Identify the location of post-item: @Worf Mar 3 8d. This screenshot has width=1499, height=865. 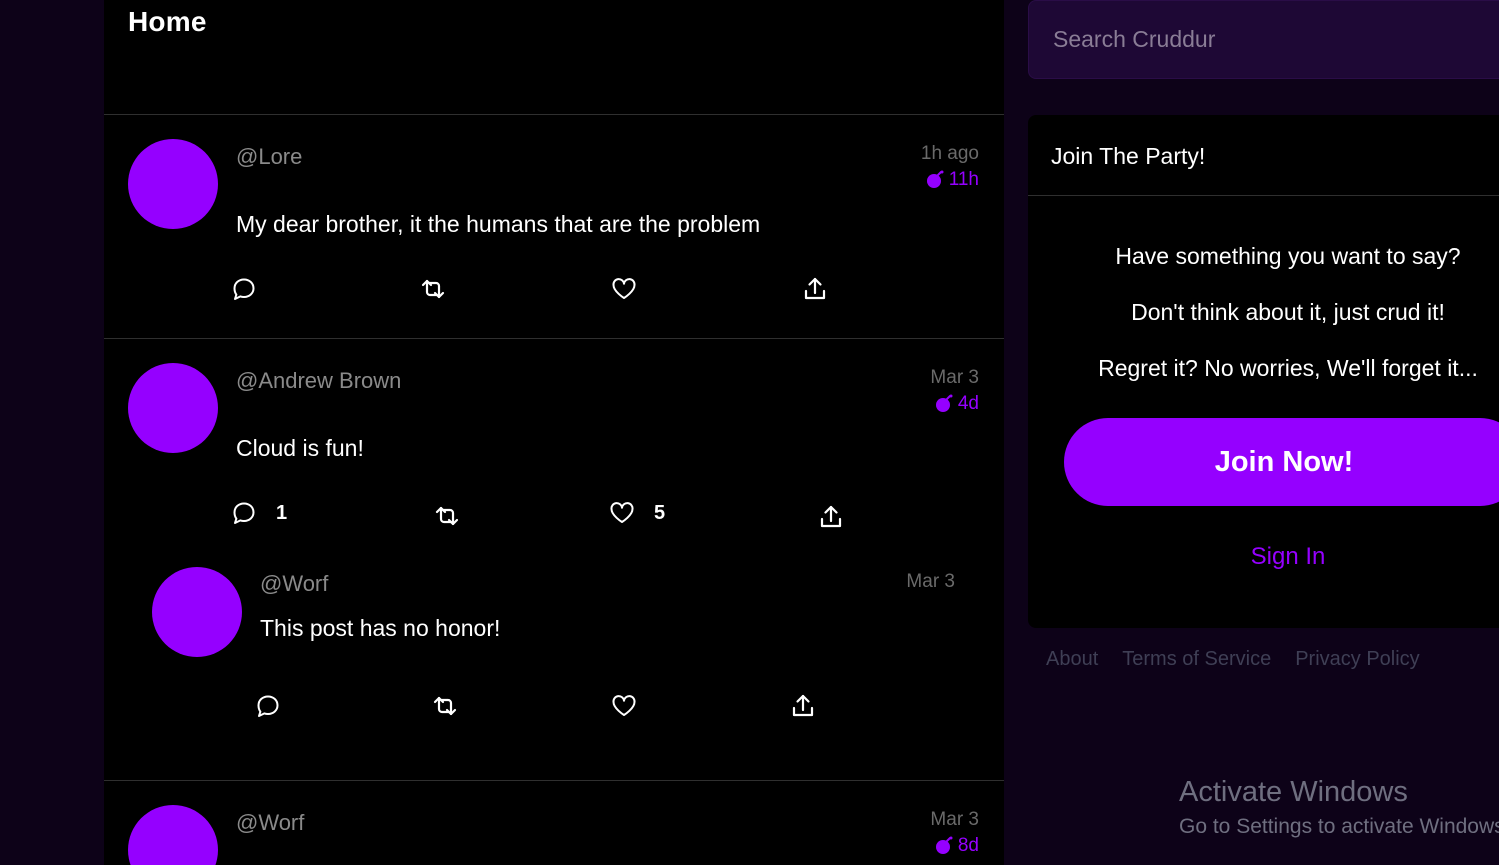
(554, 823).